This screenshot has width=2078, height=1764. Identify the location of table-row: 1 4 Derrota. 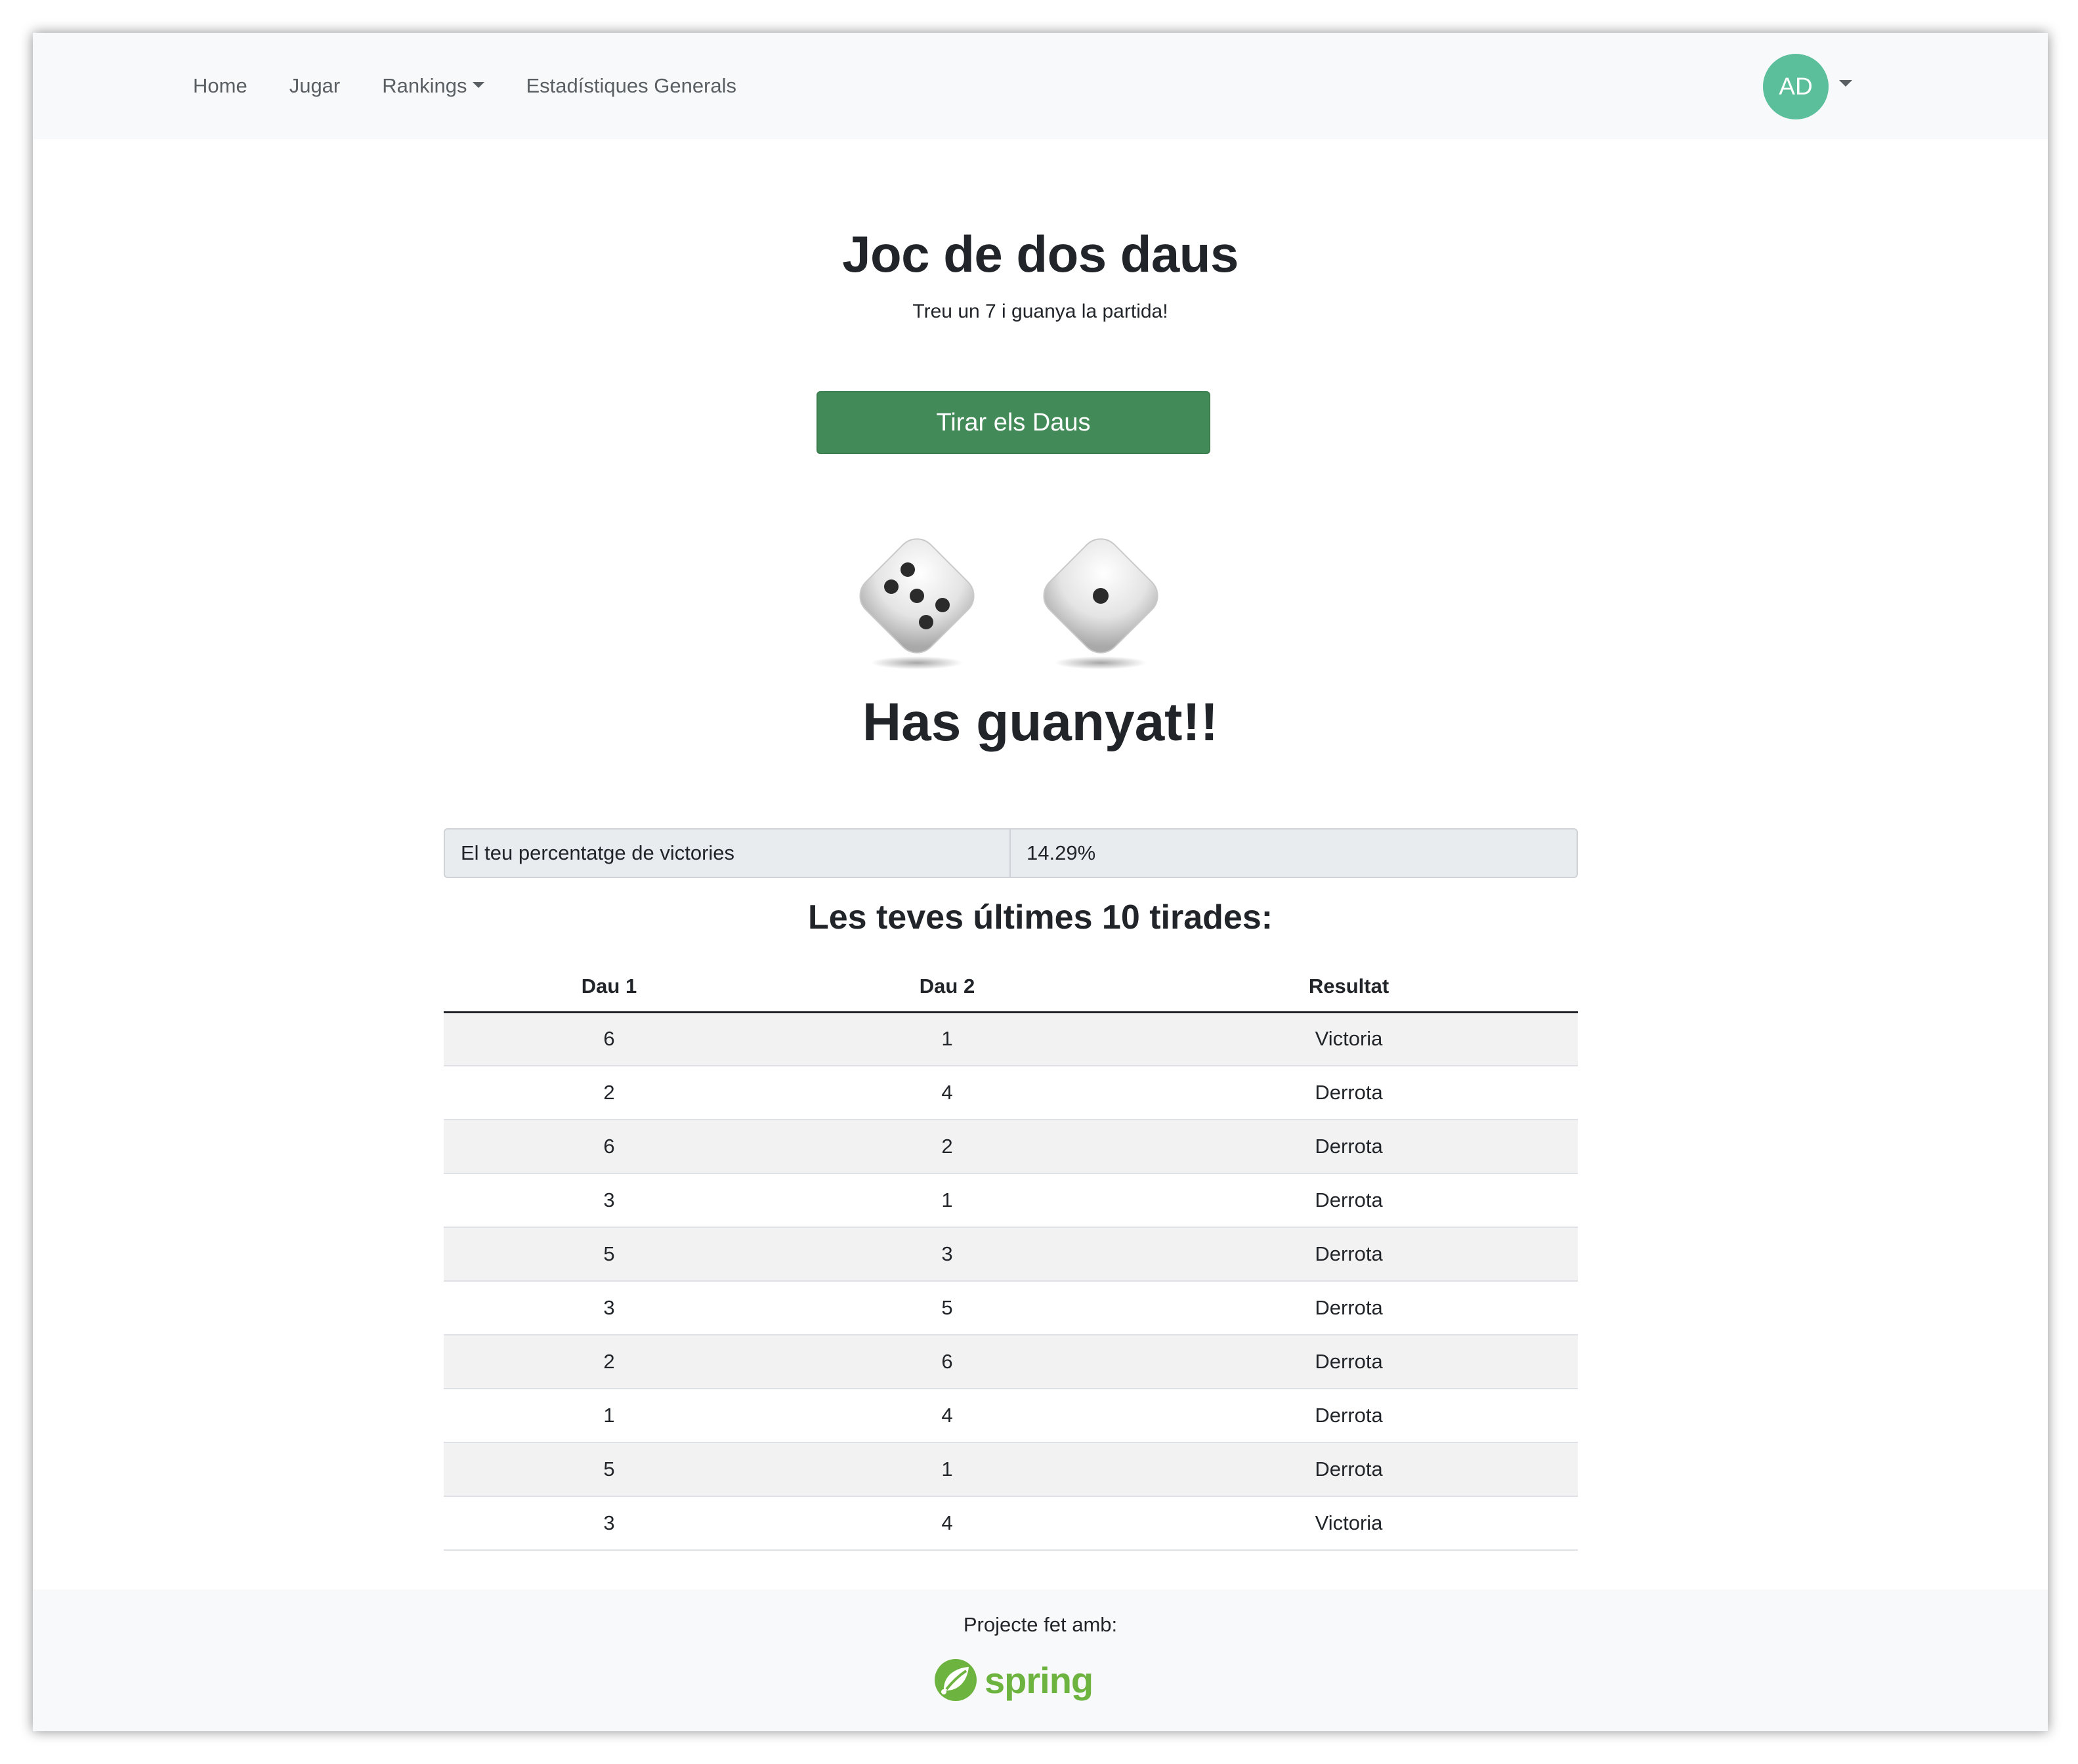
(1011, 1416).